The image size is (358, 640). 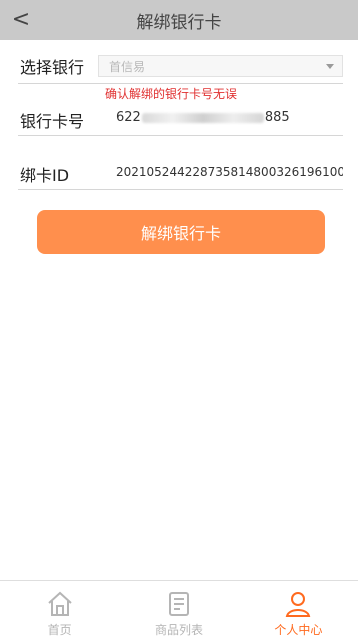 I want to click on tab-bar: 首页 商品列表 个人中心, so click(x=179, y=610).